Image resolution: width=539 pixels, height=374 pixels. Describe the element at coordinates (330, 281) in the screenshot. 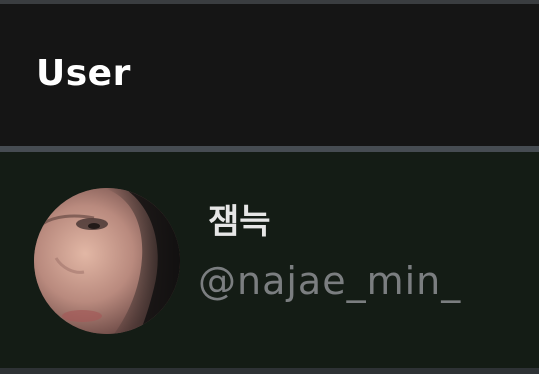

I see `user-handle: @najae_min_` at that location.